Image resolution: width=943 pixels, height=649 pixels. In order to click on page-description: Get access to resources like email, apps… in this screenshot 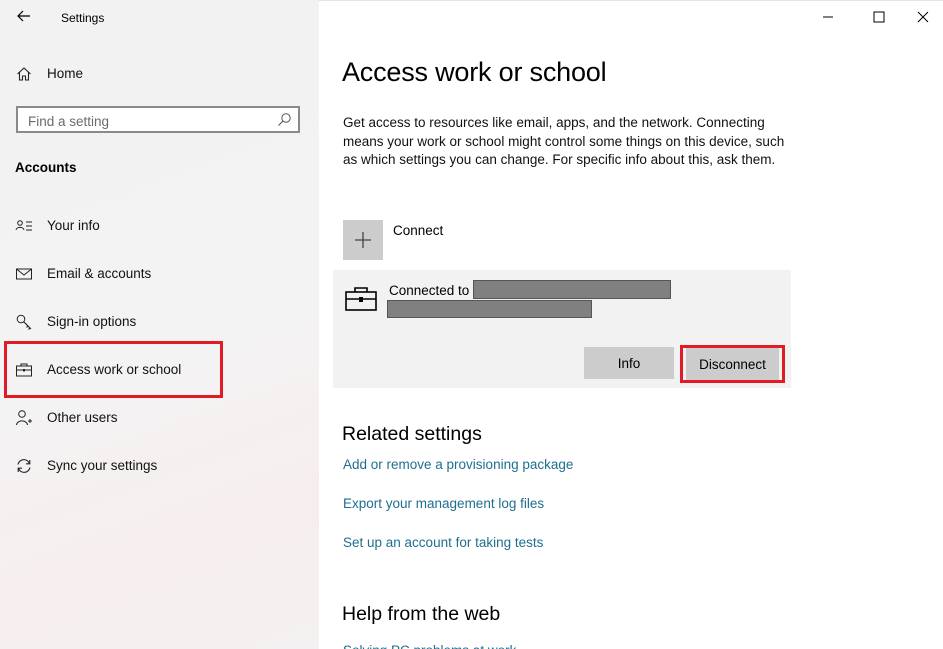, I will do `click(564, 141)`.